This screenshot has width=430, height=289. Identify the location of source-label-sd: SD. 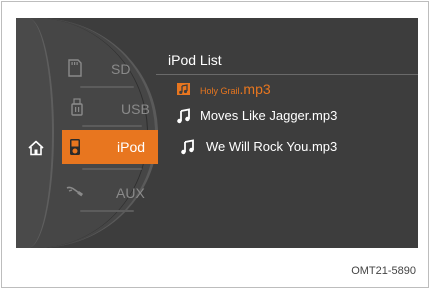
(121, 69).